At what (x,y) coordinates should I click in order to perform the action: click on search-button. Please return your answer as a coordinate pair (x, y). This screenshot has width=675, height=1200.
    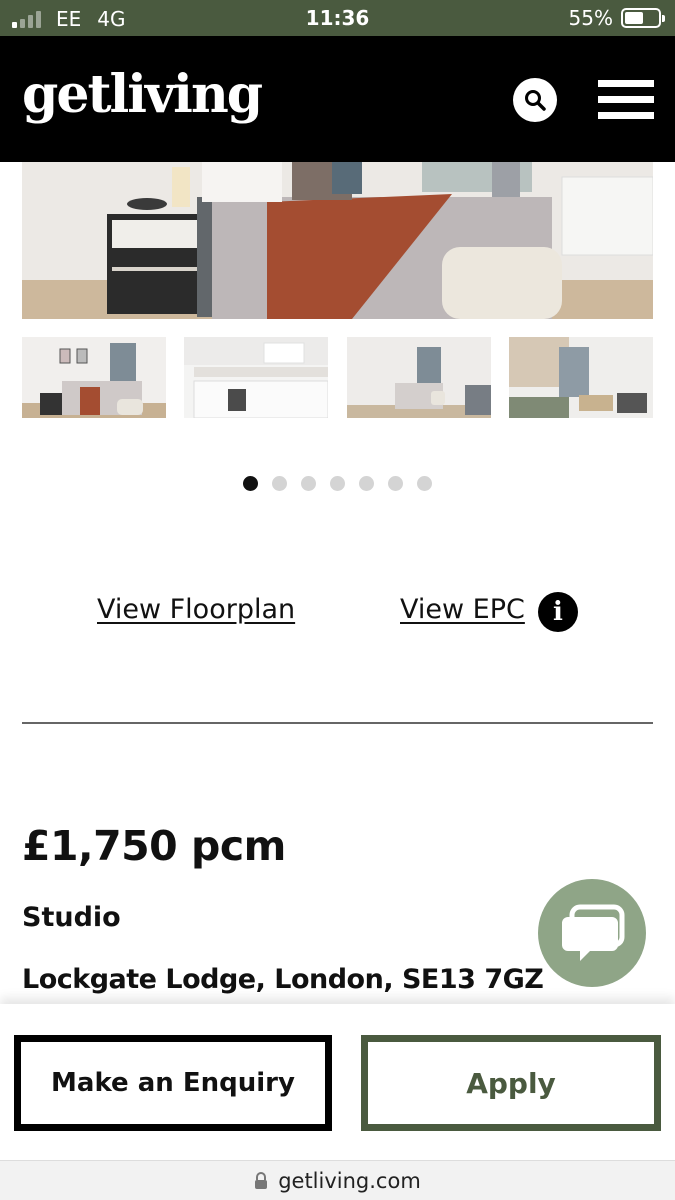
    Looking at the image, I should click on (535, 100).